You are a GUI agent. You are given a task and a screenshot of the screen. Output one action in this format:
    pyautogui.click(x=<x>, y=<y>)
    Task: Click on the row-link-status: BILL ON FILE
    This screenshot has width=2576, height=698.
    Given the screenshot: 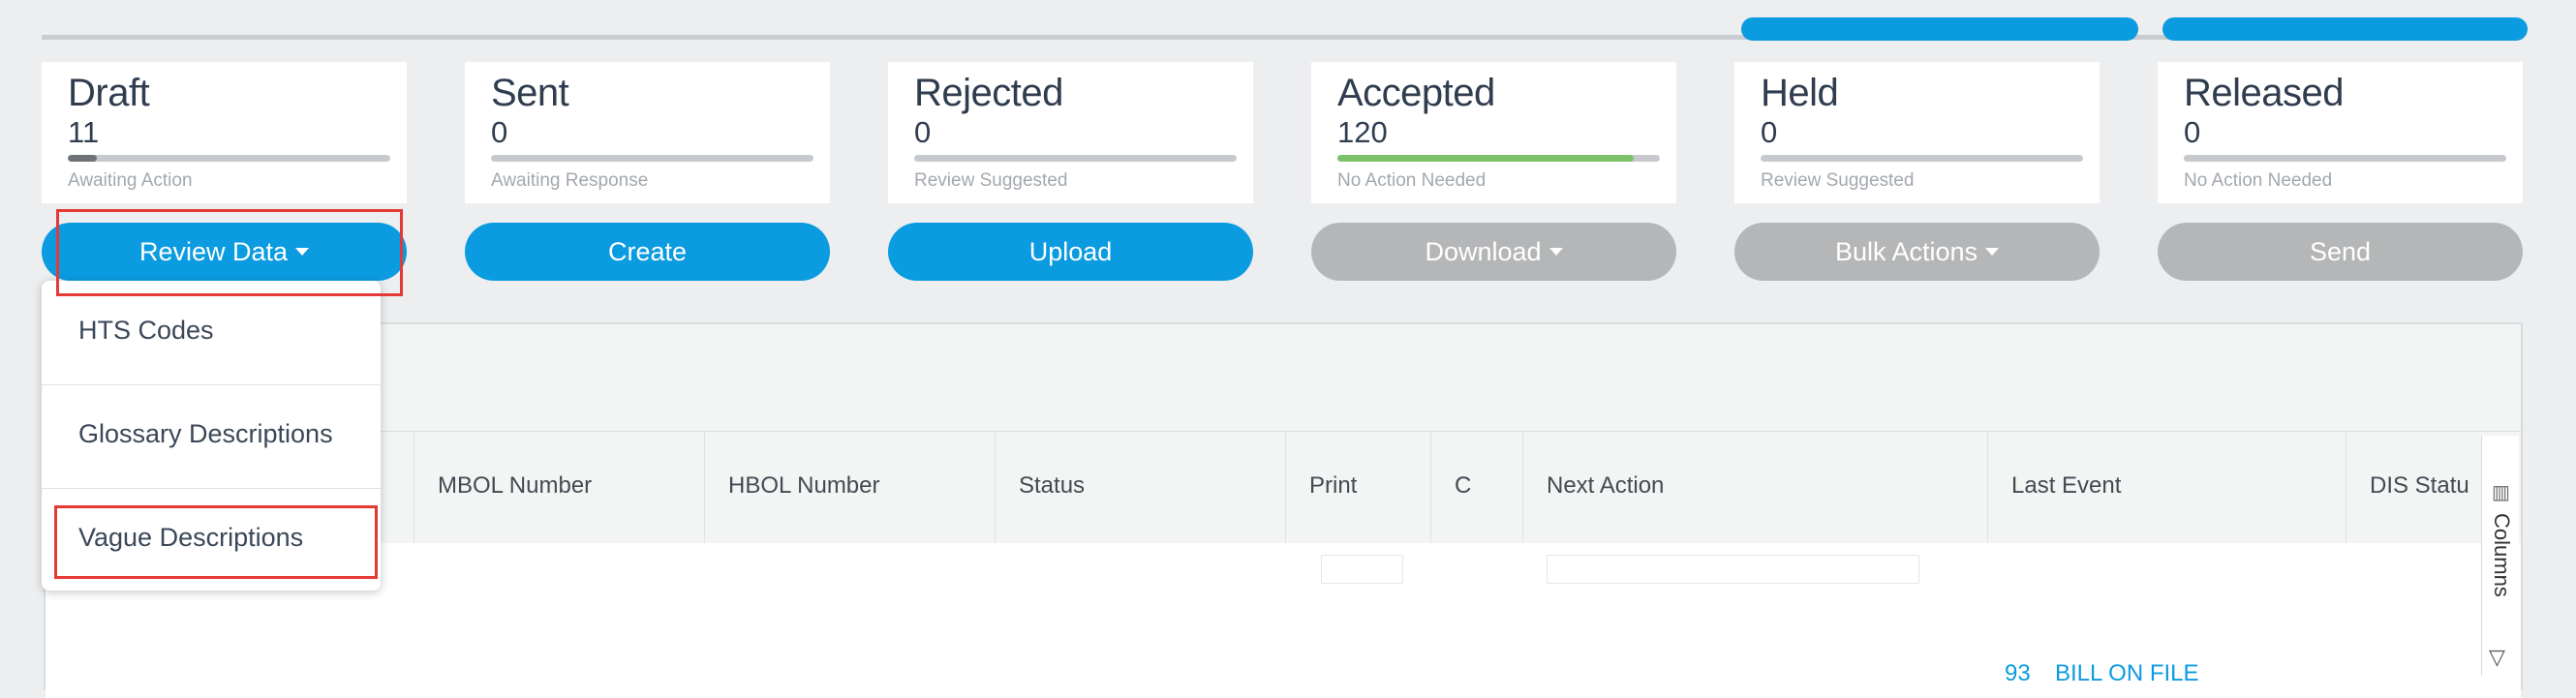 What is the action you would take?
    pyautogui.click(x=2127, y=673)
    